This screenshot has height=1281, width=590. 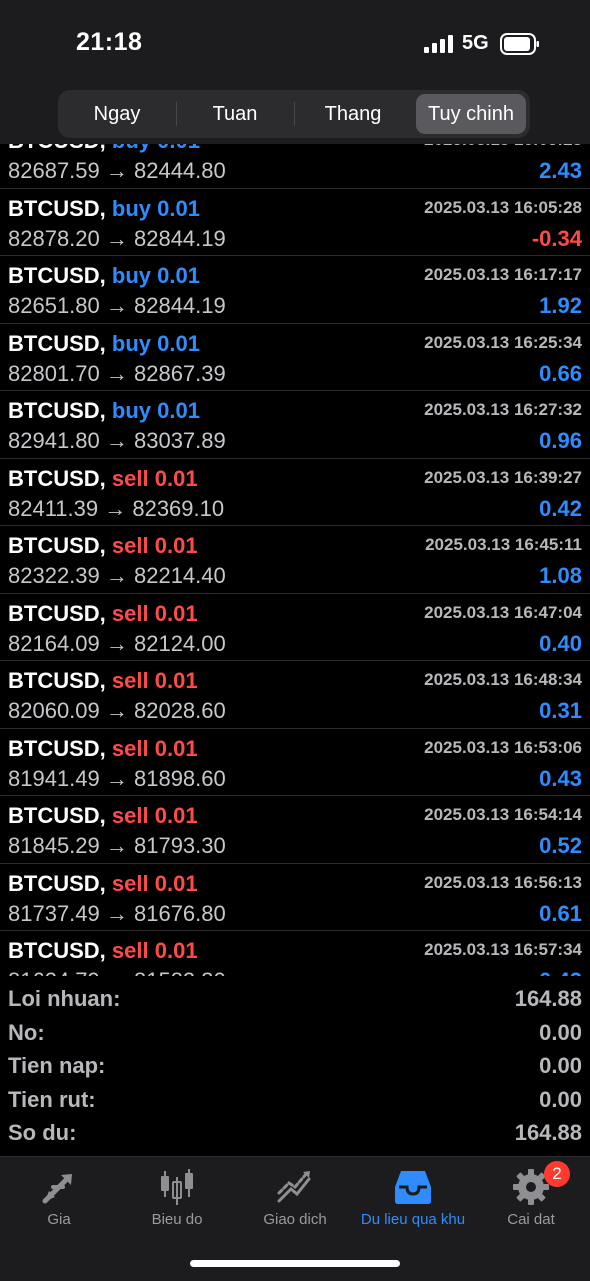 What do you see at coordinates (117, 845) in the screenshot?
I see `trade-prices: 81845.29 → 81793.30` at bounding box center [117, 845].